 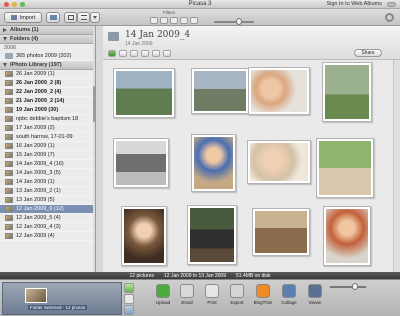 What do you see at coordinates (315, 299) in the screenshot?
I see `movie-button: Movie` at bounding box center [315, 299].